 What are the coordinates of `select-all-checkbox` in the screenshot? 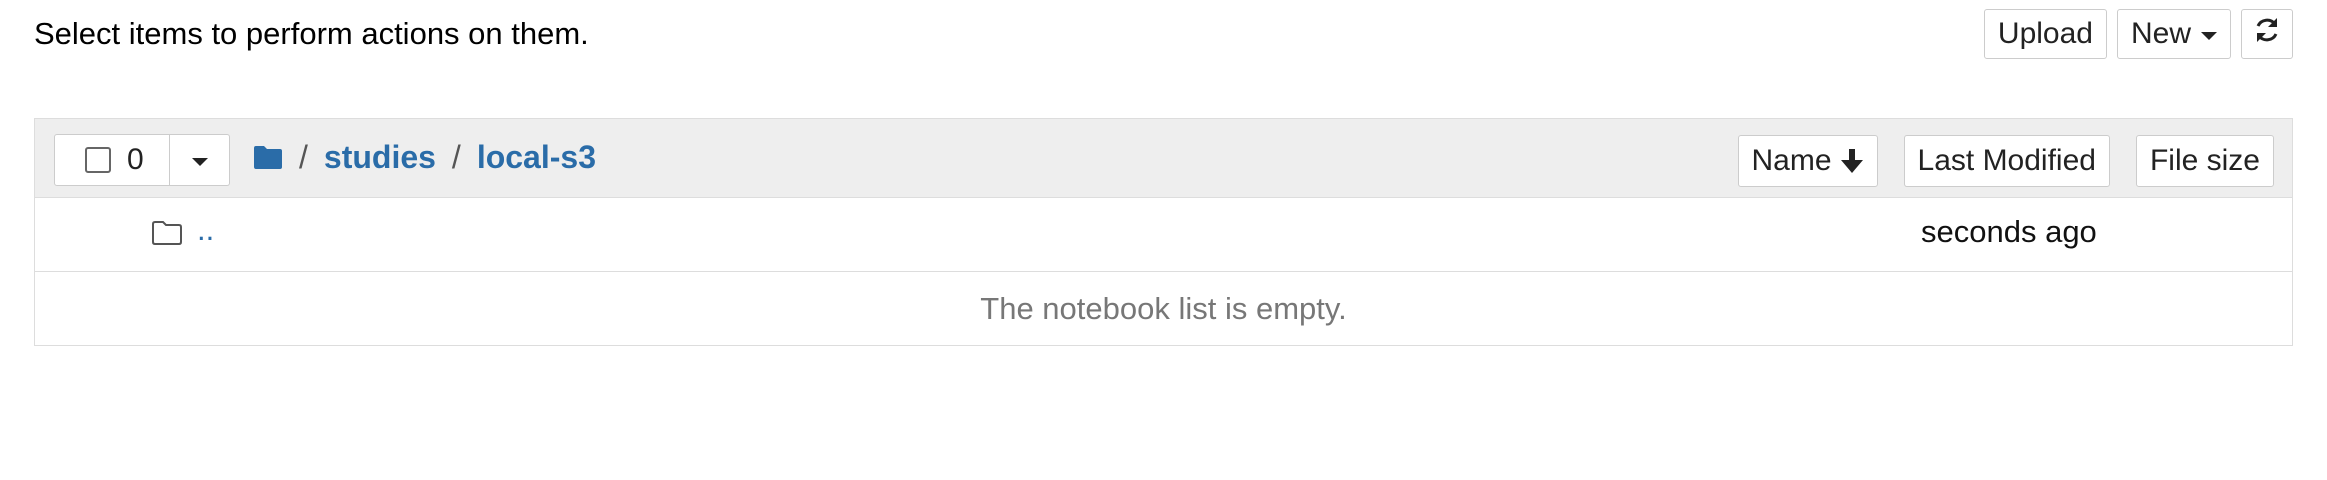 It's located at (98, 160).